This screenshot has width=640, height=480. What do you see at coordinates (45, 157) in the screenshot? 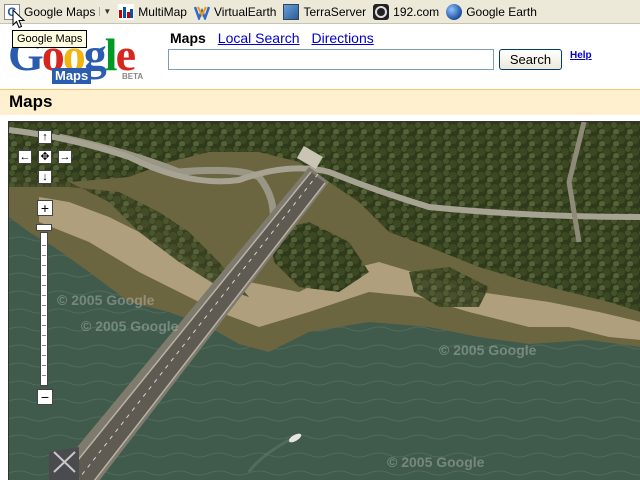
I see `pan-center-button: ✥` at bounding box center [45, 157].